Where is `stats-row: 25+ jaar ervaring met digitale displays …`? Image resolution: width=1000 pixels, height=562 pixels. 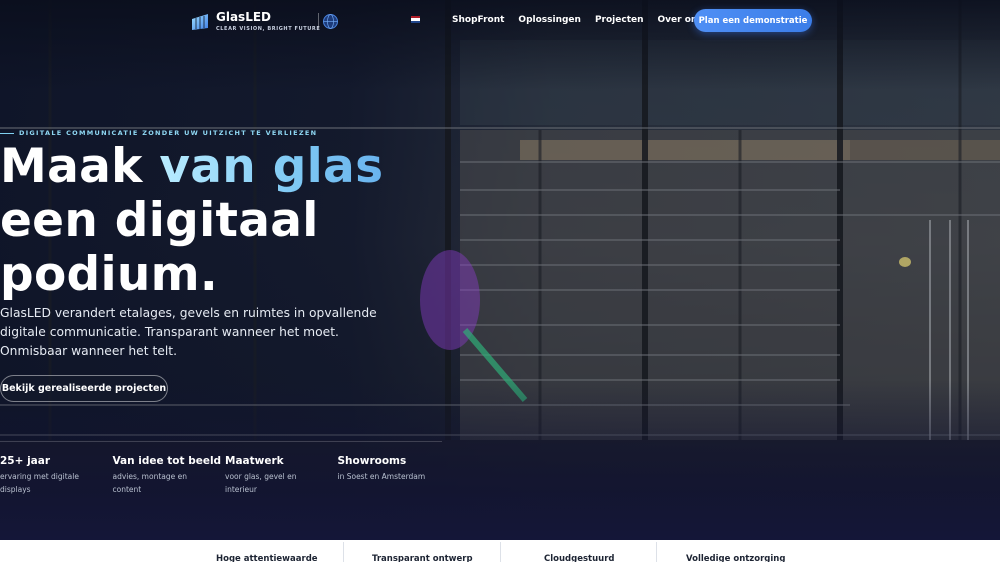 stats-row: 25+ jaar ervaring met digitale displays … is located at coordinates (225, 475).